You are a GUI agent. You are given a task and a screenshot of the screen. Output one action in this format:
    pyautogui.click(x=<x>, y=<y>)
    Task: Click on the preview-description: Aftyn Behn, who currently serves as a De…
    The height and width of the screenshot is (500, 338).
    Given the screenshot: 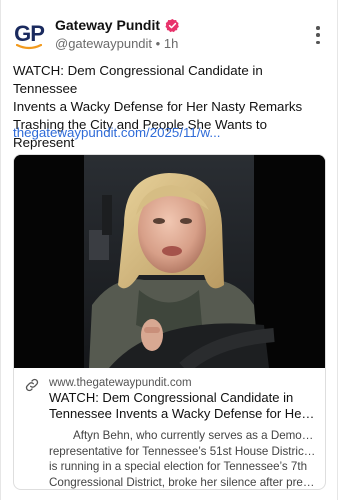 What is the action you would take?
    pyautogui.click(x=183, y=458)
    